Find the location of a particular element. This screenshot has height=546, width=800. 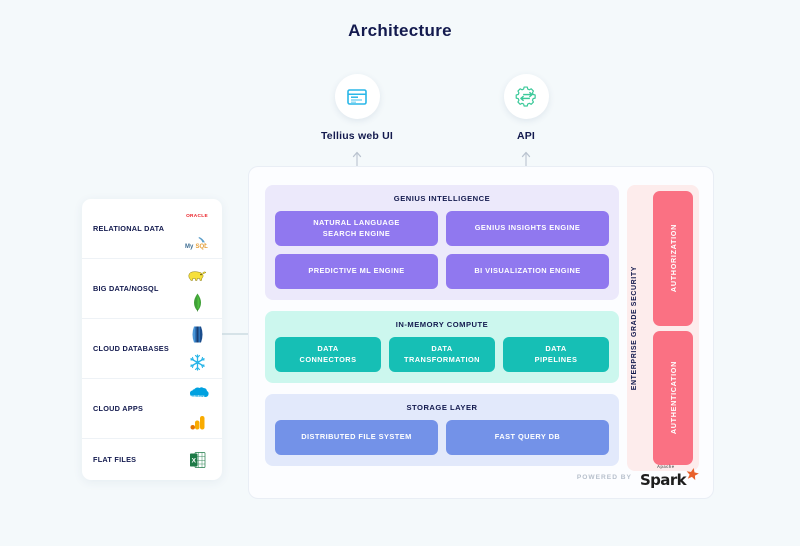

data-source-row-big-data-nosql: BIG DATA/NOSQL is located at coordinates (152, 289).